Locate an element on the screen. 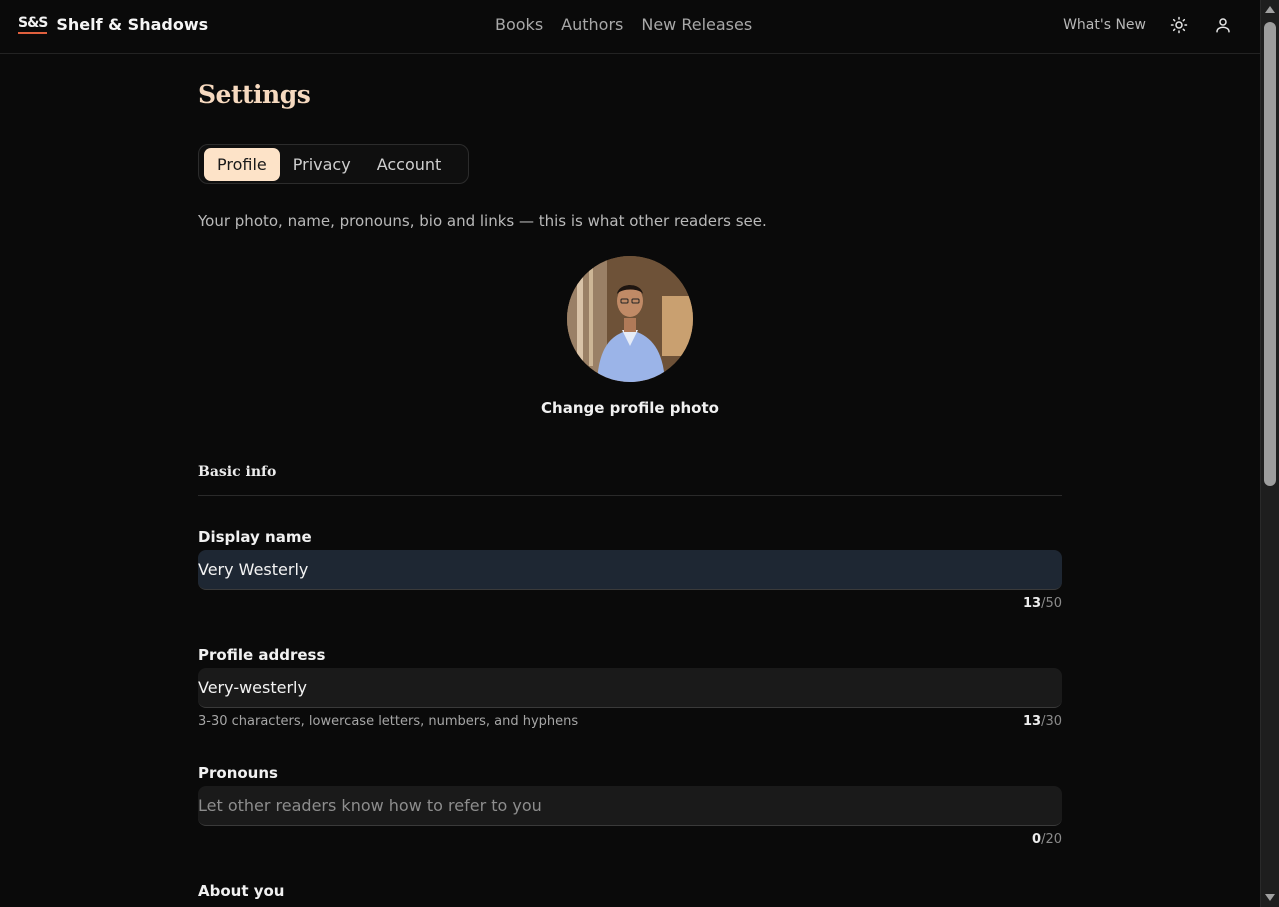 The height and width of the screenshot is (907, 1279). pronouns-input is located at coordinates (630, 806).